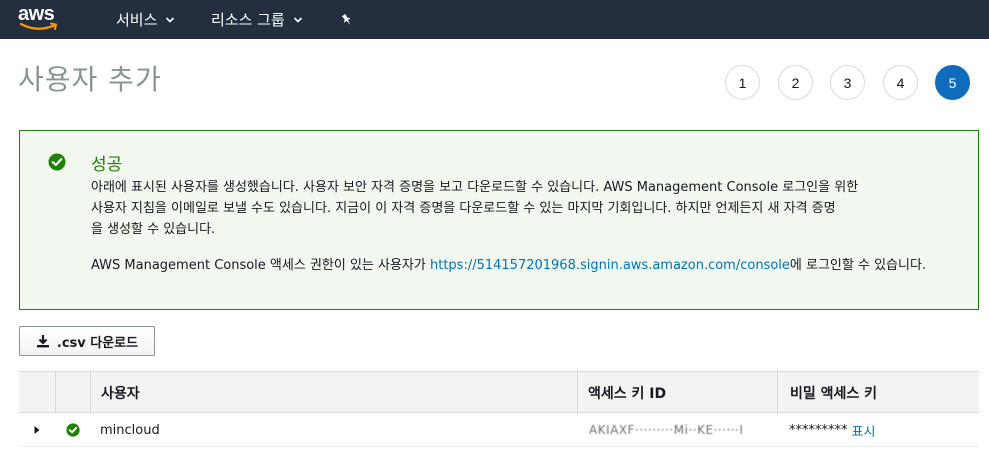  What do you see at coordinates (677, 392) in the screenshot?
I see `header-access-key-id-column: 액세스 키 ID` at bounding box center [677, 392].